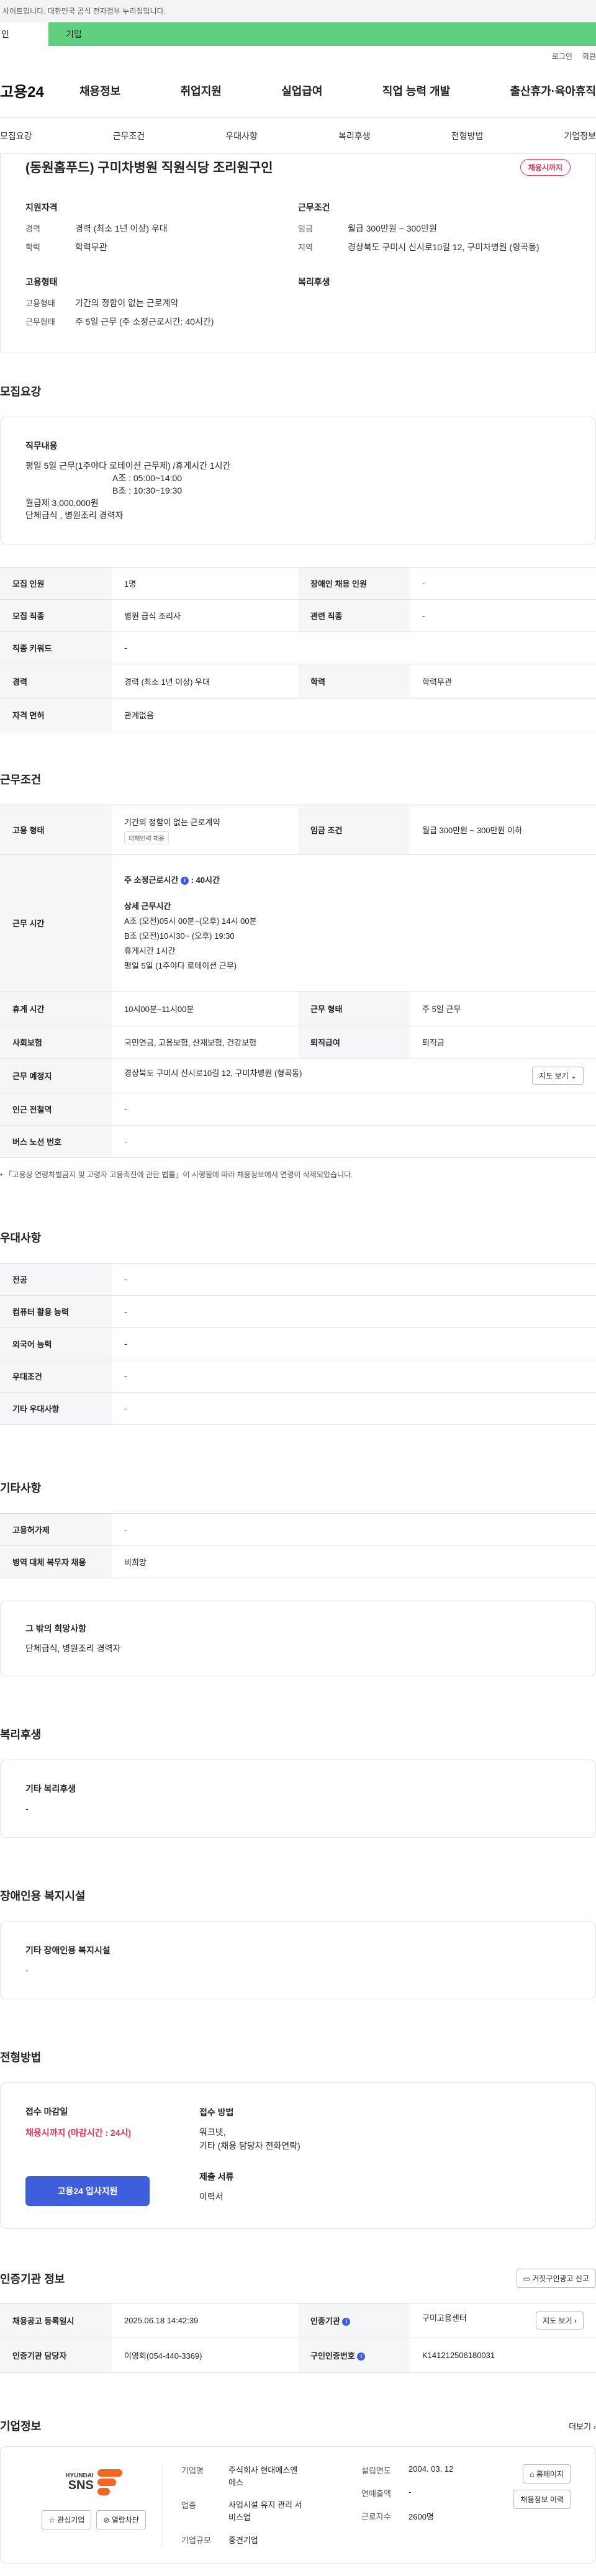 This screenshot has height=2576, width=596. Describe the element at coordinates (554, 1076) in the screenshot. I see `map-button-label: 지도 보기` at that location.